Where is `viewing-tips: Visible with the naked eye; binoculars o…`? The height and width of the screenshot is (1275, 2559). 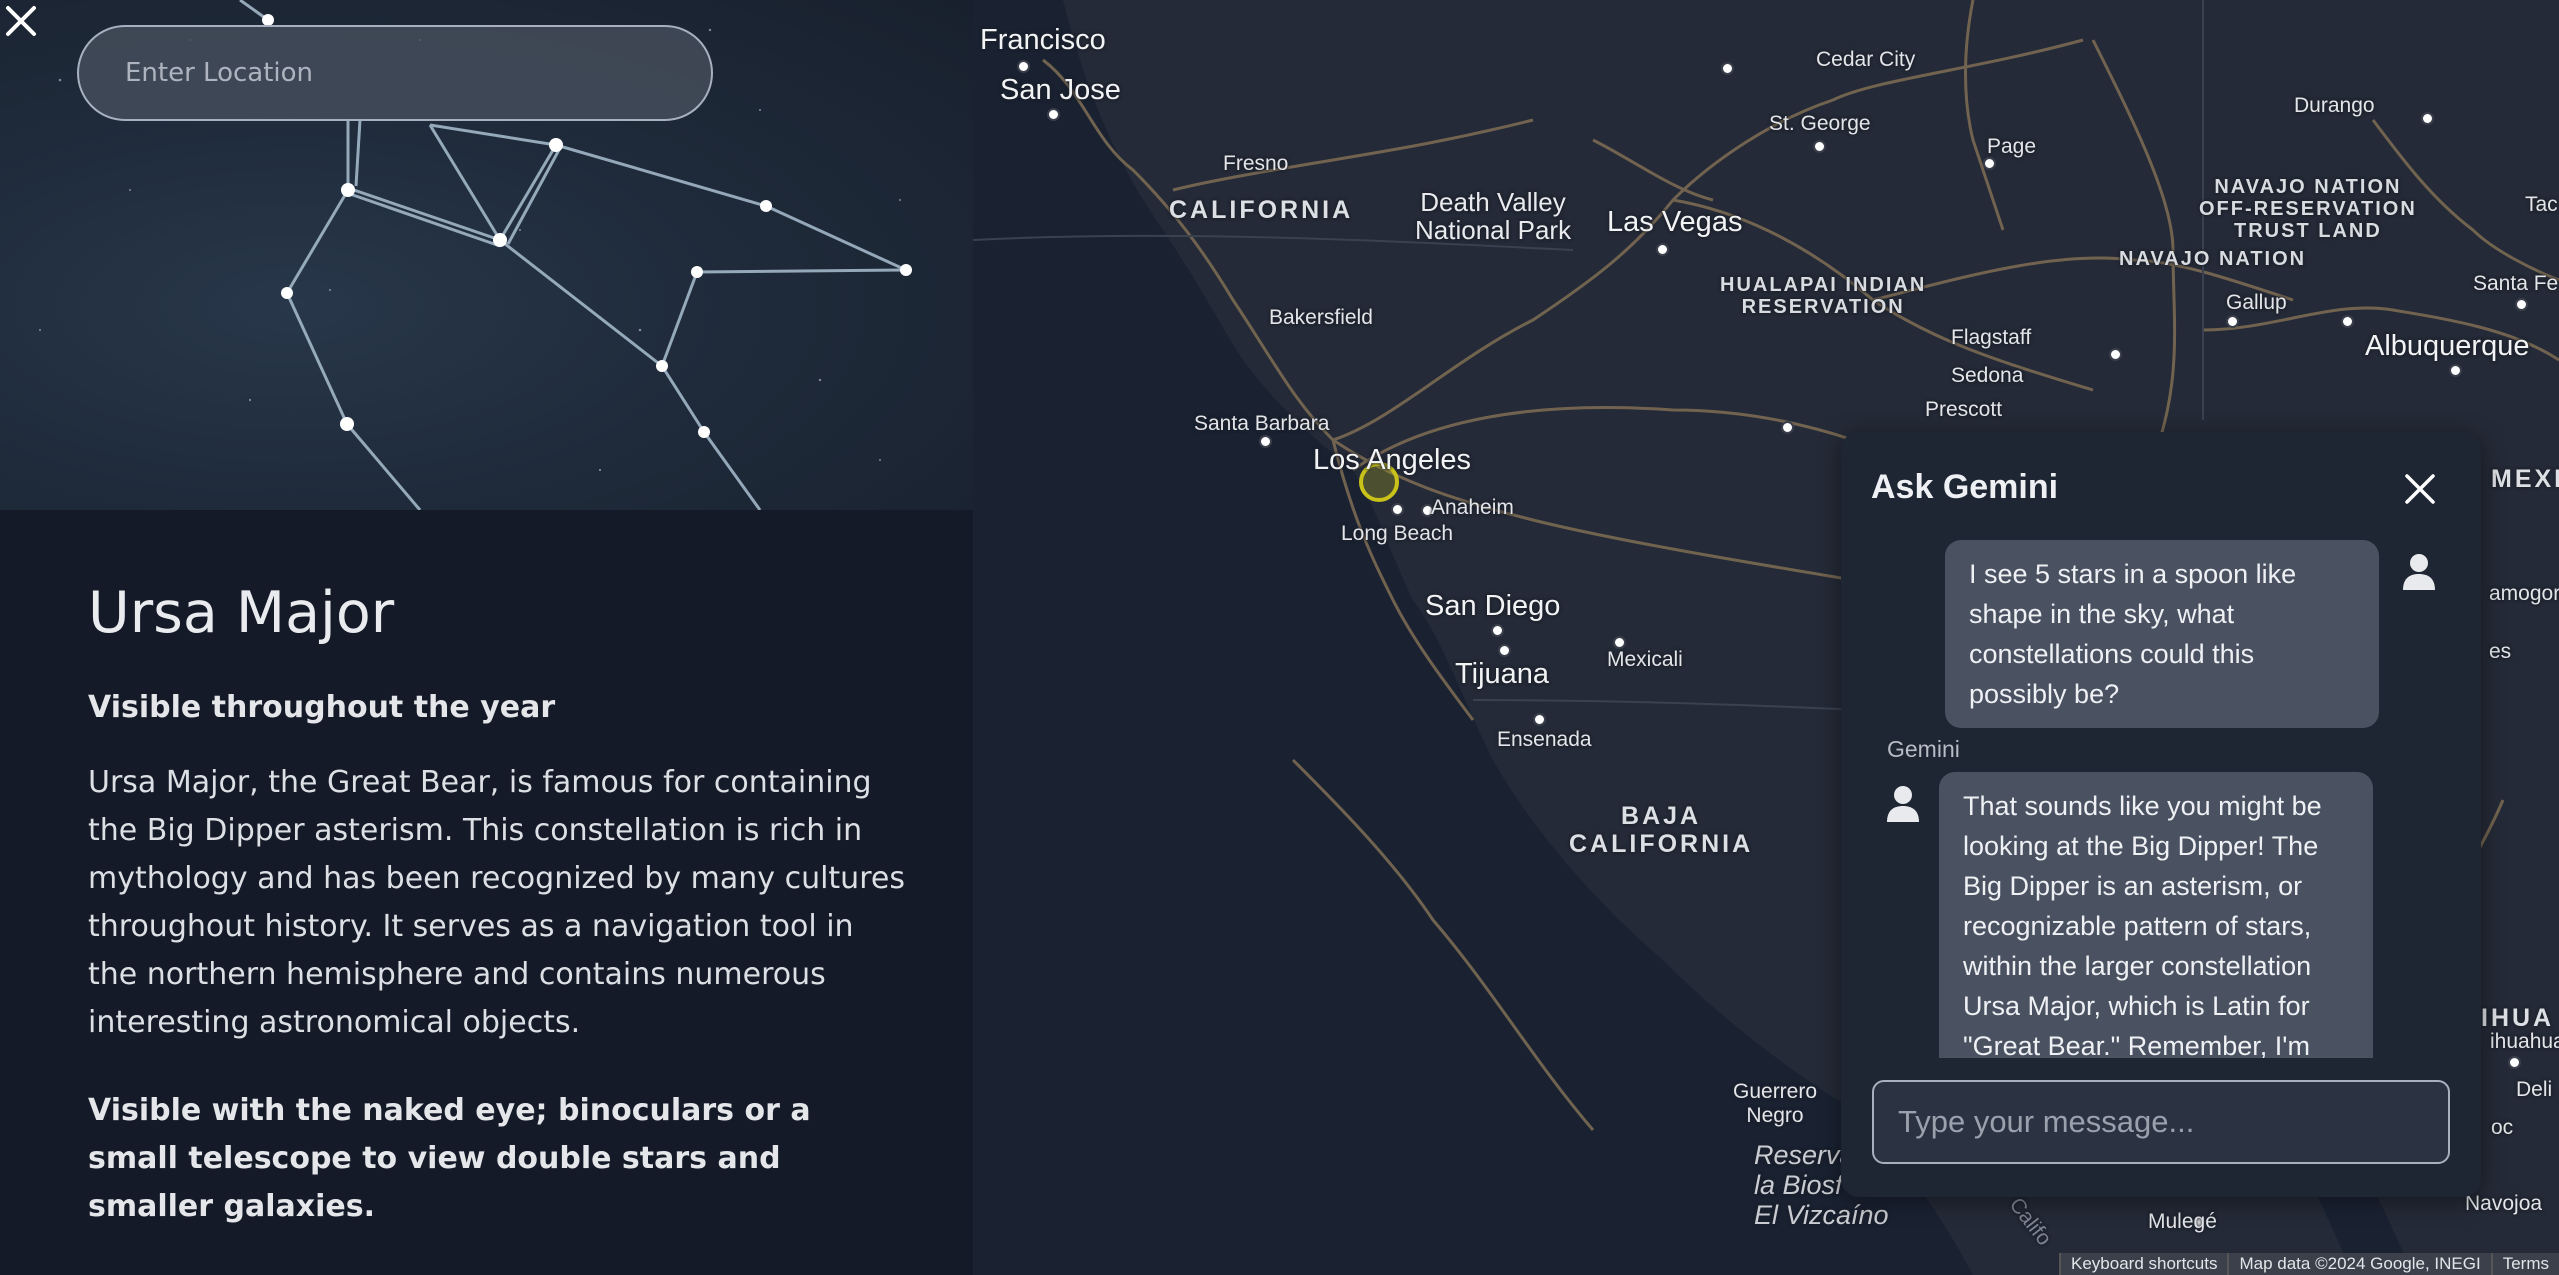
viewing-tips: Visible with the naked eye; binoculars o… is located at coordinates (449, 1158).